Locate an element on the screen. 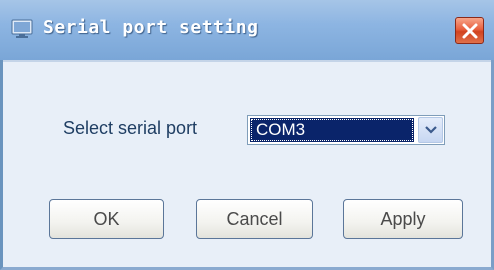  serial-port-select: COM3 is located at coordinates (346, 130).